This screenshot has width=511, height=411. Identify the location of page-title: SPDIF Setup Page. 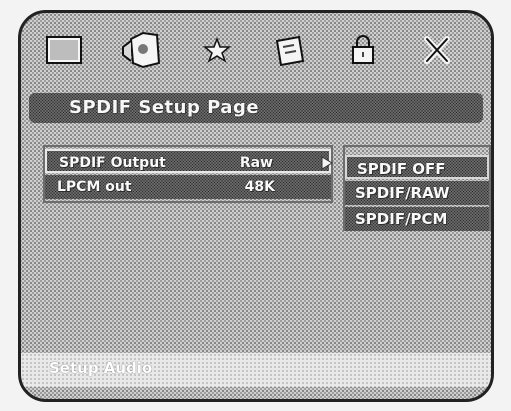
(164, 107).